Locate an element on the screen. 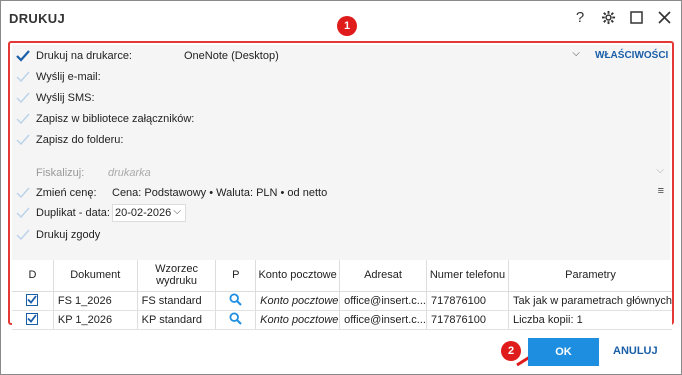 The width and height of the screenshot is (682, 375). option-print-printer: Drukuj na drukarce: is located at coordinates (74, 56).